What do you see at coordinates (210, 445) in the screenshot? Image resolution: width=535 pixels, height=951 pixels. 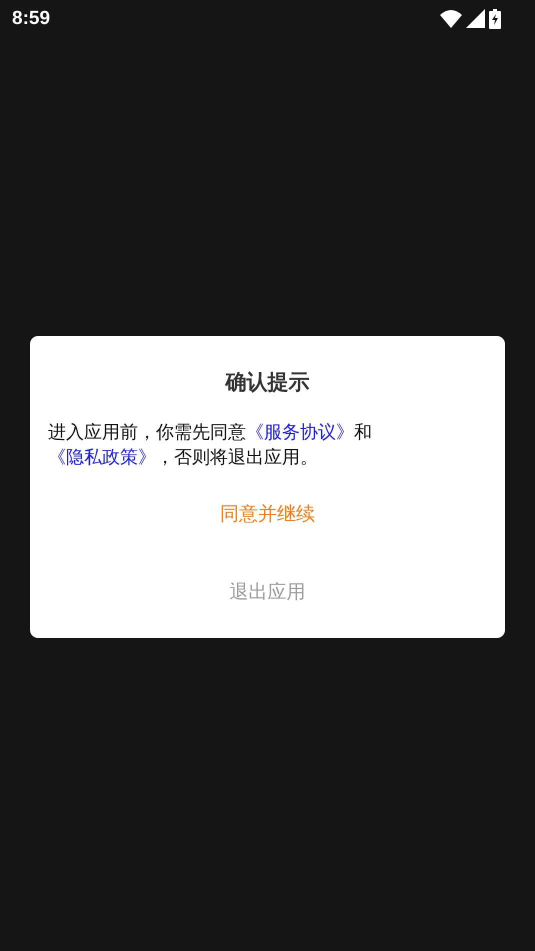 I see `consent-message: 进入应用前，你需先同意《服务协议》和 《隐私政策》，否则将退出应用。` at bounding box center [210, 445].